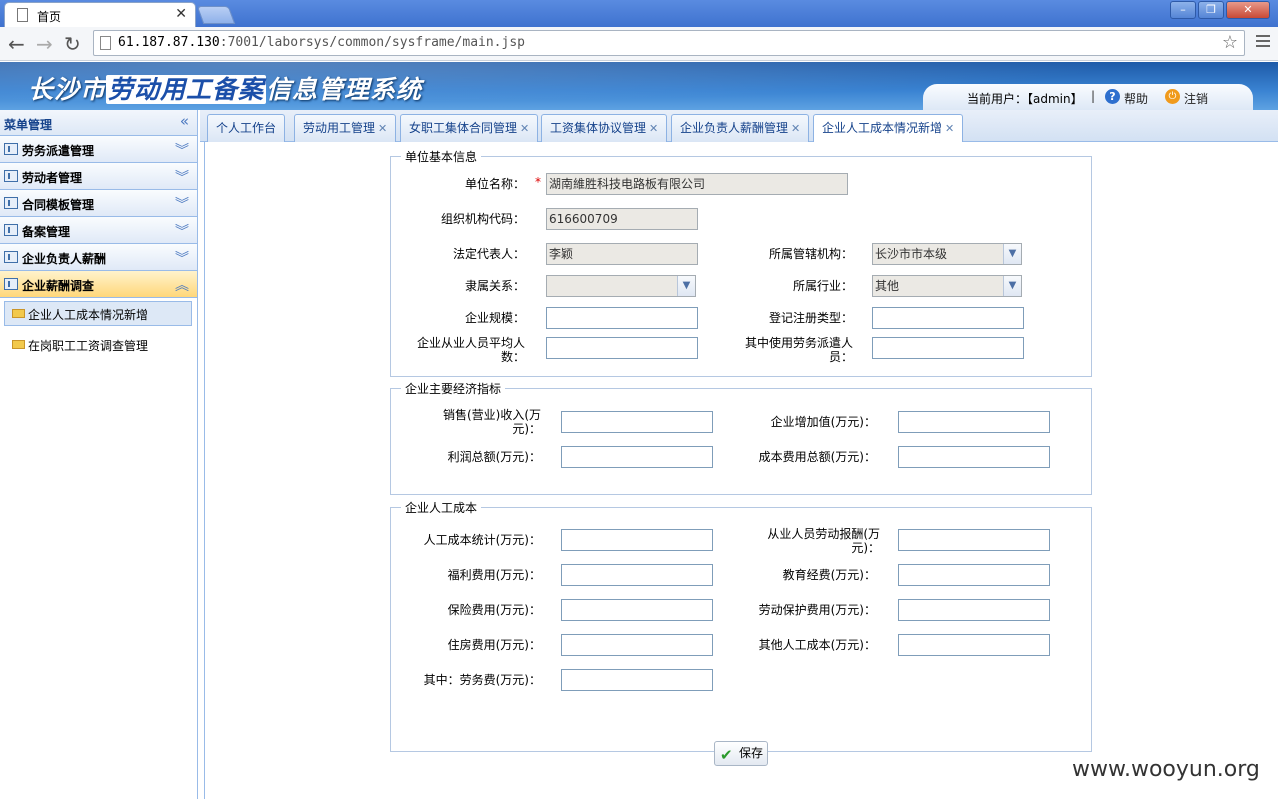 The width and height of the screenshot is (1278, 799). What do you see at coordinates (637, 610) in the screenshot?
I see `insurance-input` at bounding box center [637, 610].